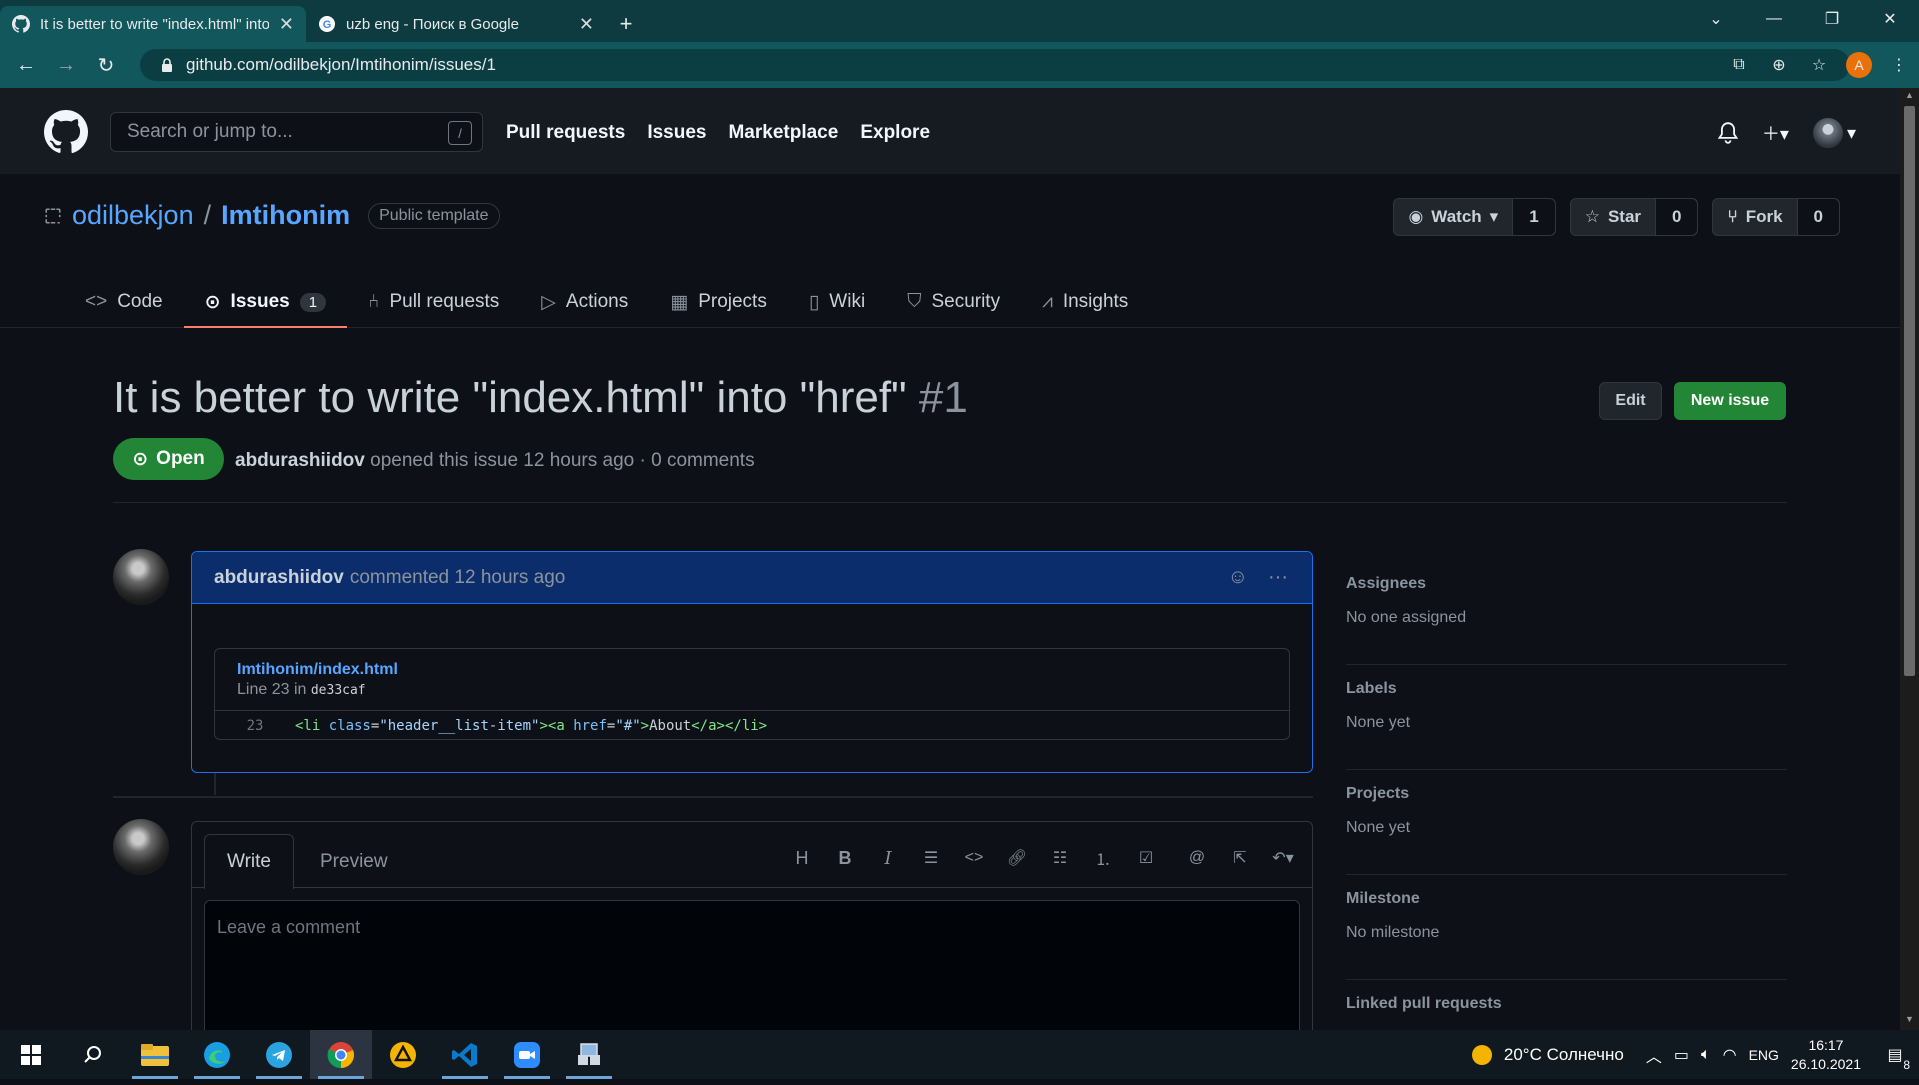 The width and height of the screenshot is (1919, 1085). I want to click on kebab-horizontal-icon: ···, so click(1278, 577).